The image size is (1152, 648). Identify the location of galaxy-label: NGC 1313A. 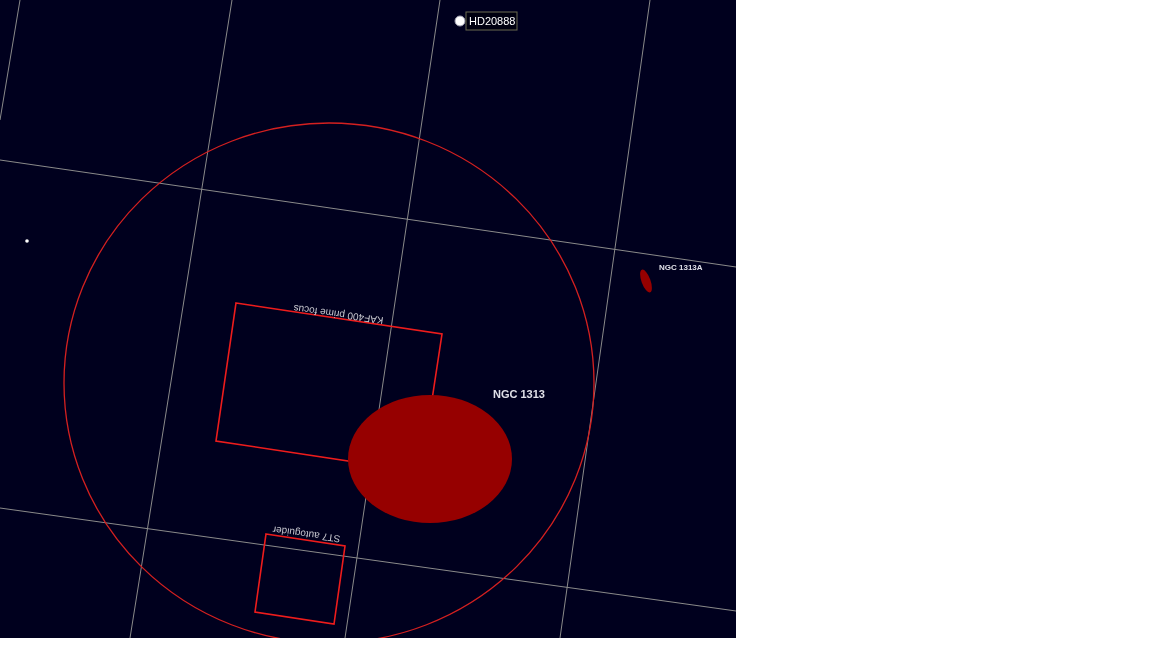
(681, 267).